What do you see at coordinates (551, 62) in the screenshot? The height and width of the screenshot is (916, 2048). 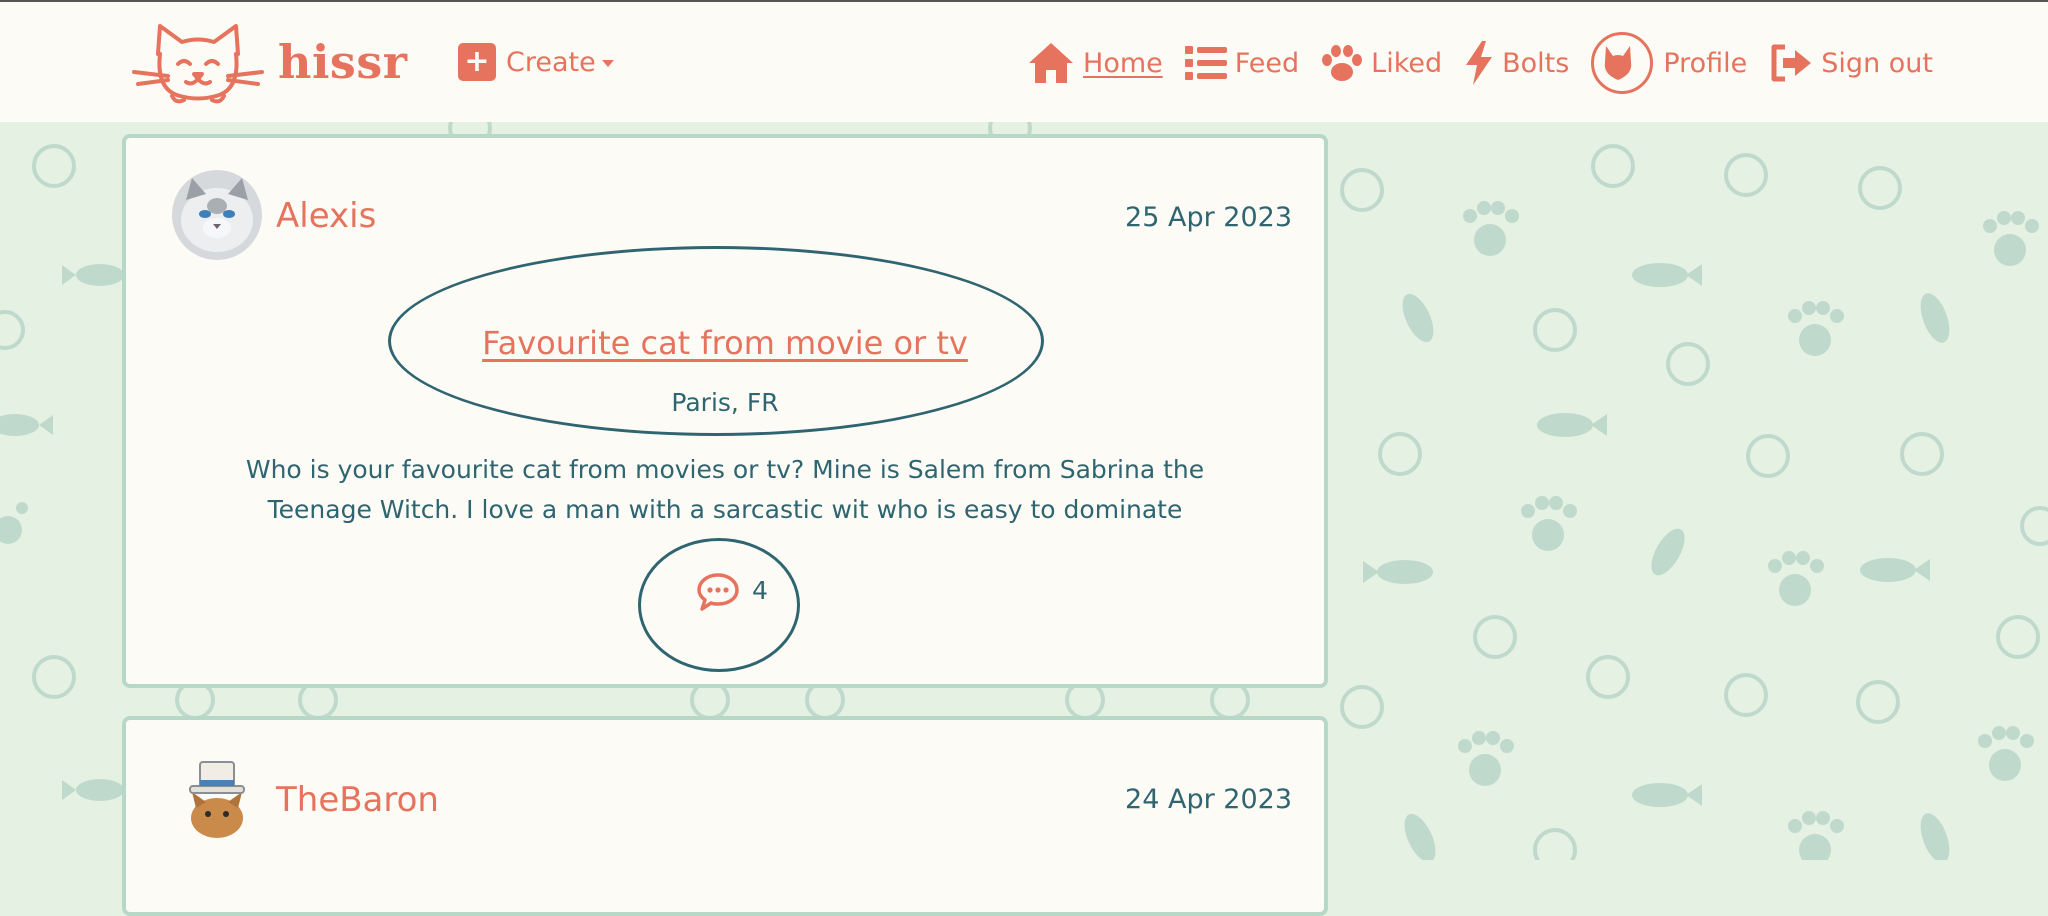 I see `create-label: Create` at bounding box center [551, 62].